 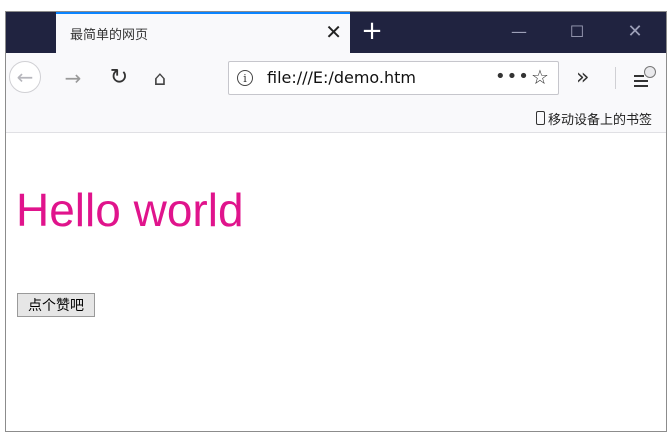 I want to click on phone-icon, so click(x=540, y=118).